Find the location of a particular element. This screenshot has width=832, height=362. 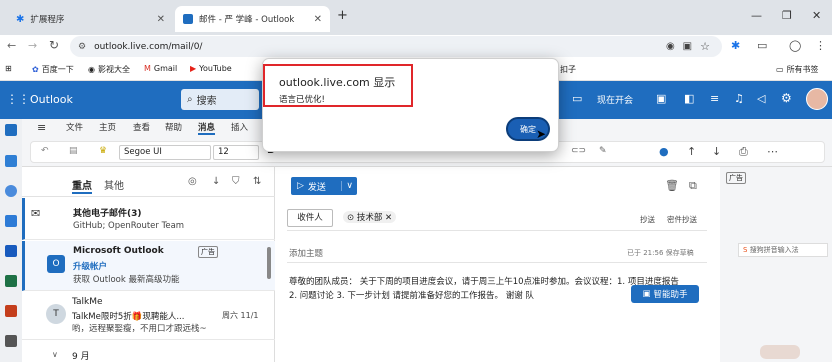

cc-button: 抄送 is located at coordinates (647, 219).